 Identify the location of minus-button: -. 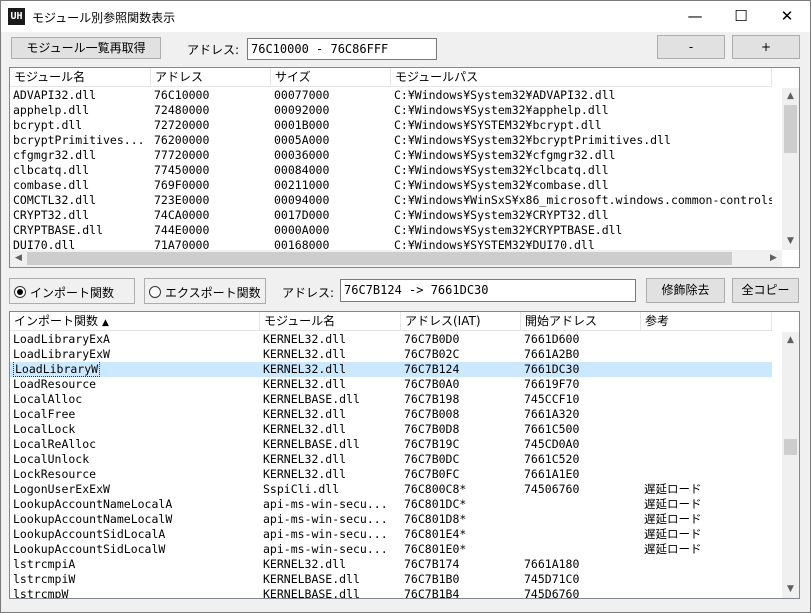
(691, 47).